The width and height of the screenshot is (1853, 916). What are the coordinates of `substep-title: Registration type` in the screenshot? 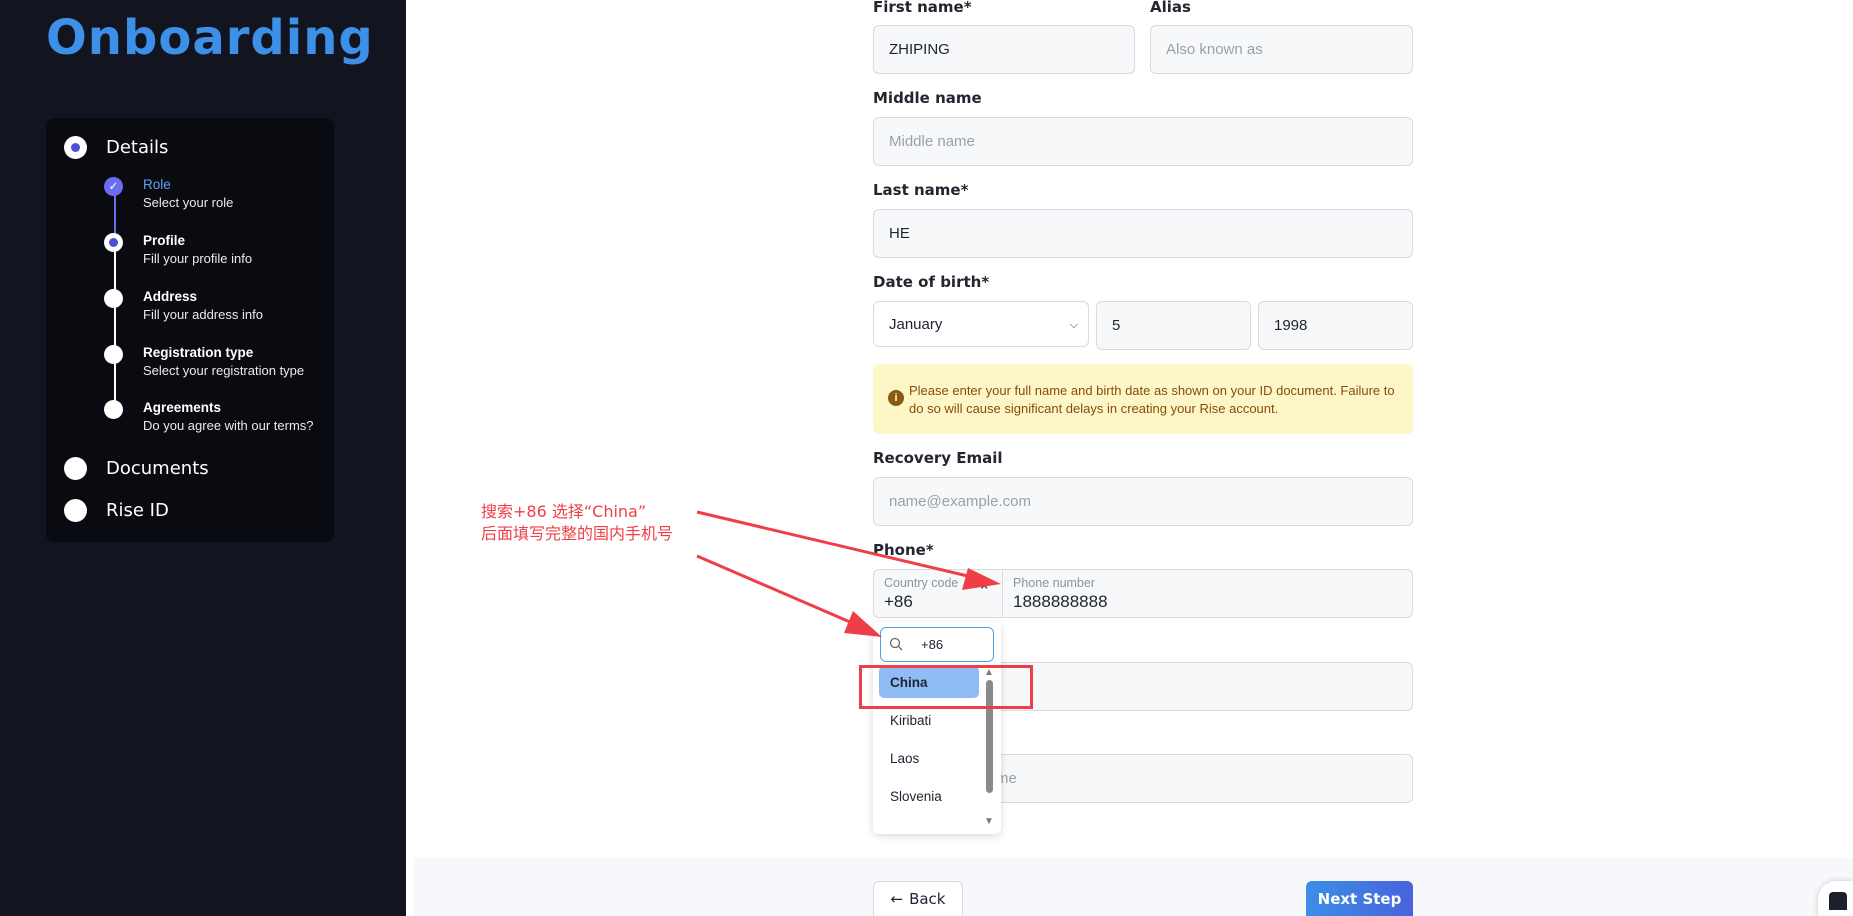 It's located at (198, 352).